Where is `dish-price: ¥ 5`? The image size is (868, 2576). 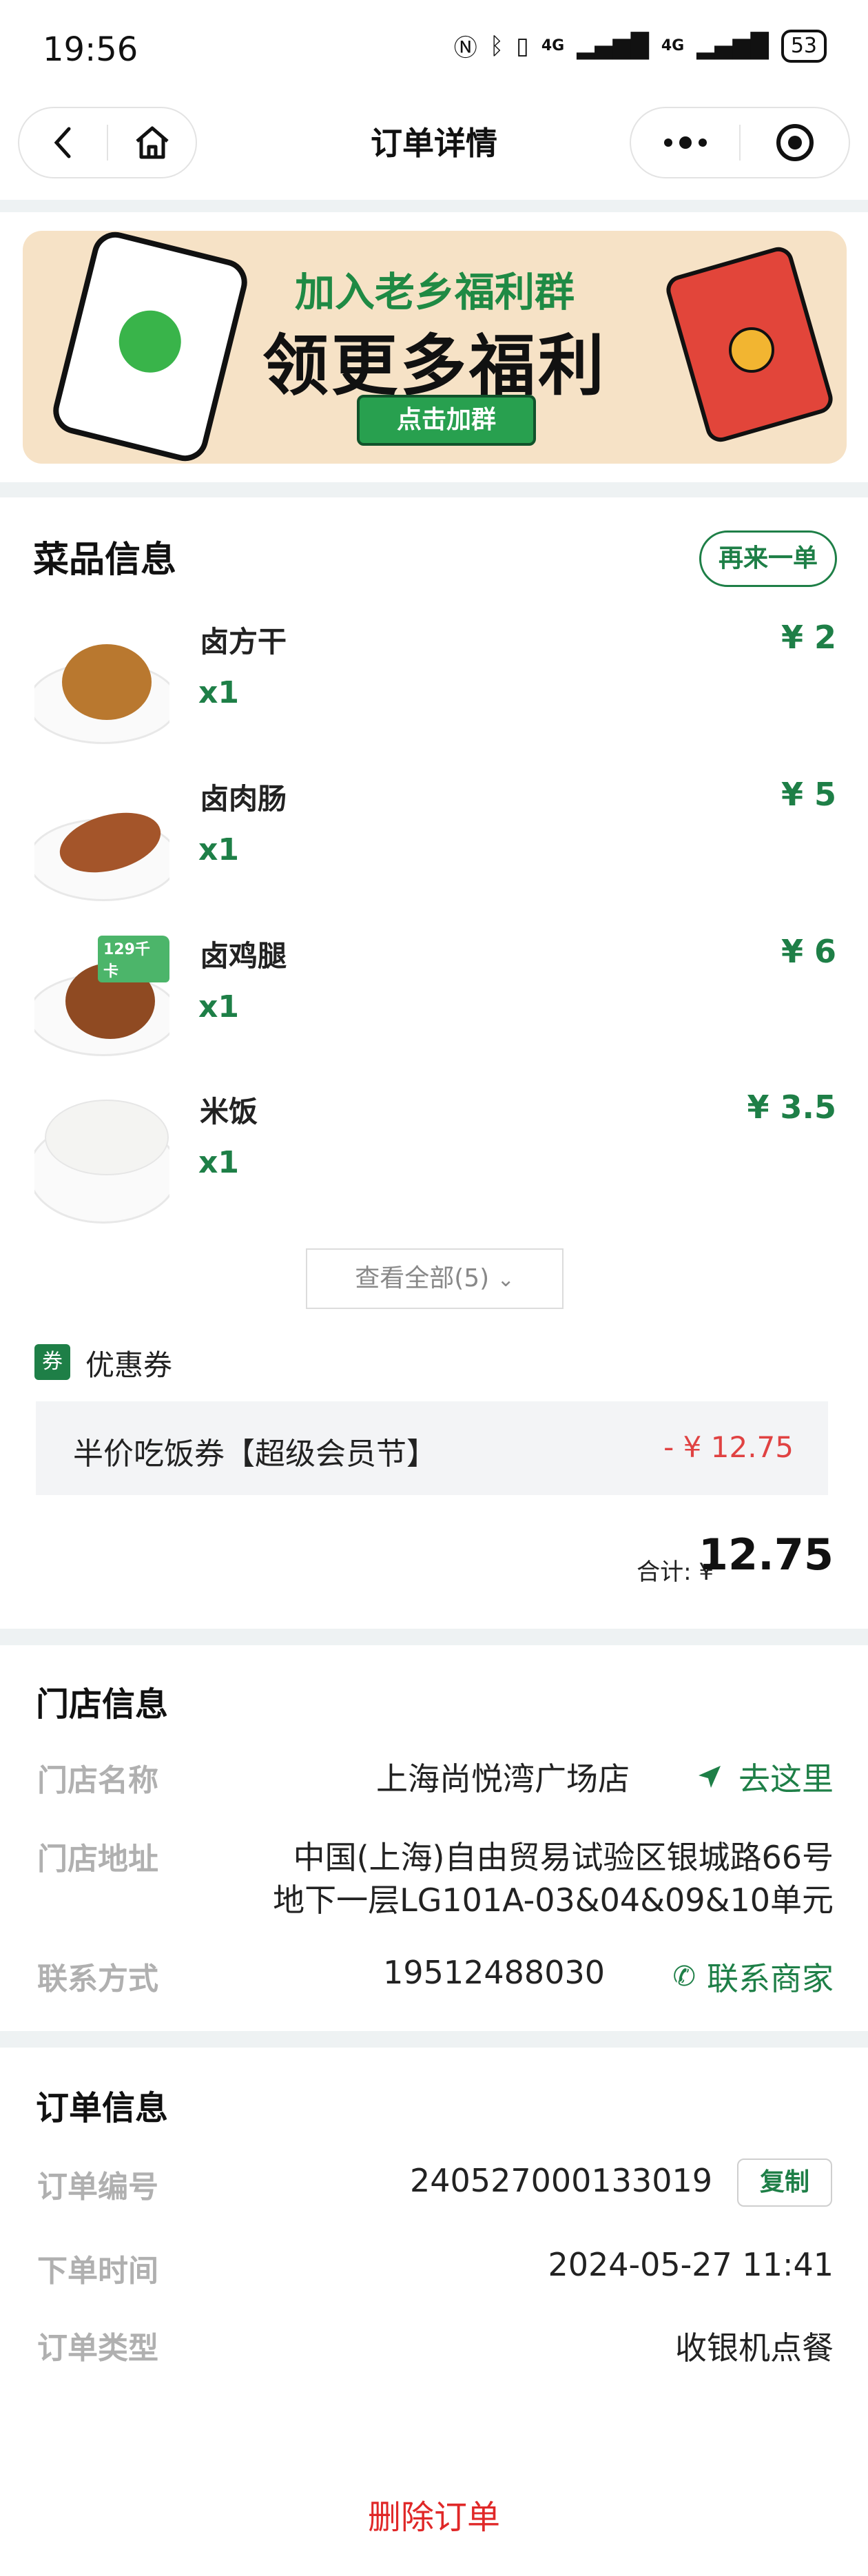
dish-price: ¥ 5 is located at coordinates (809, 794).